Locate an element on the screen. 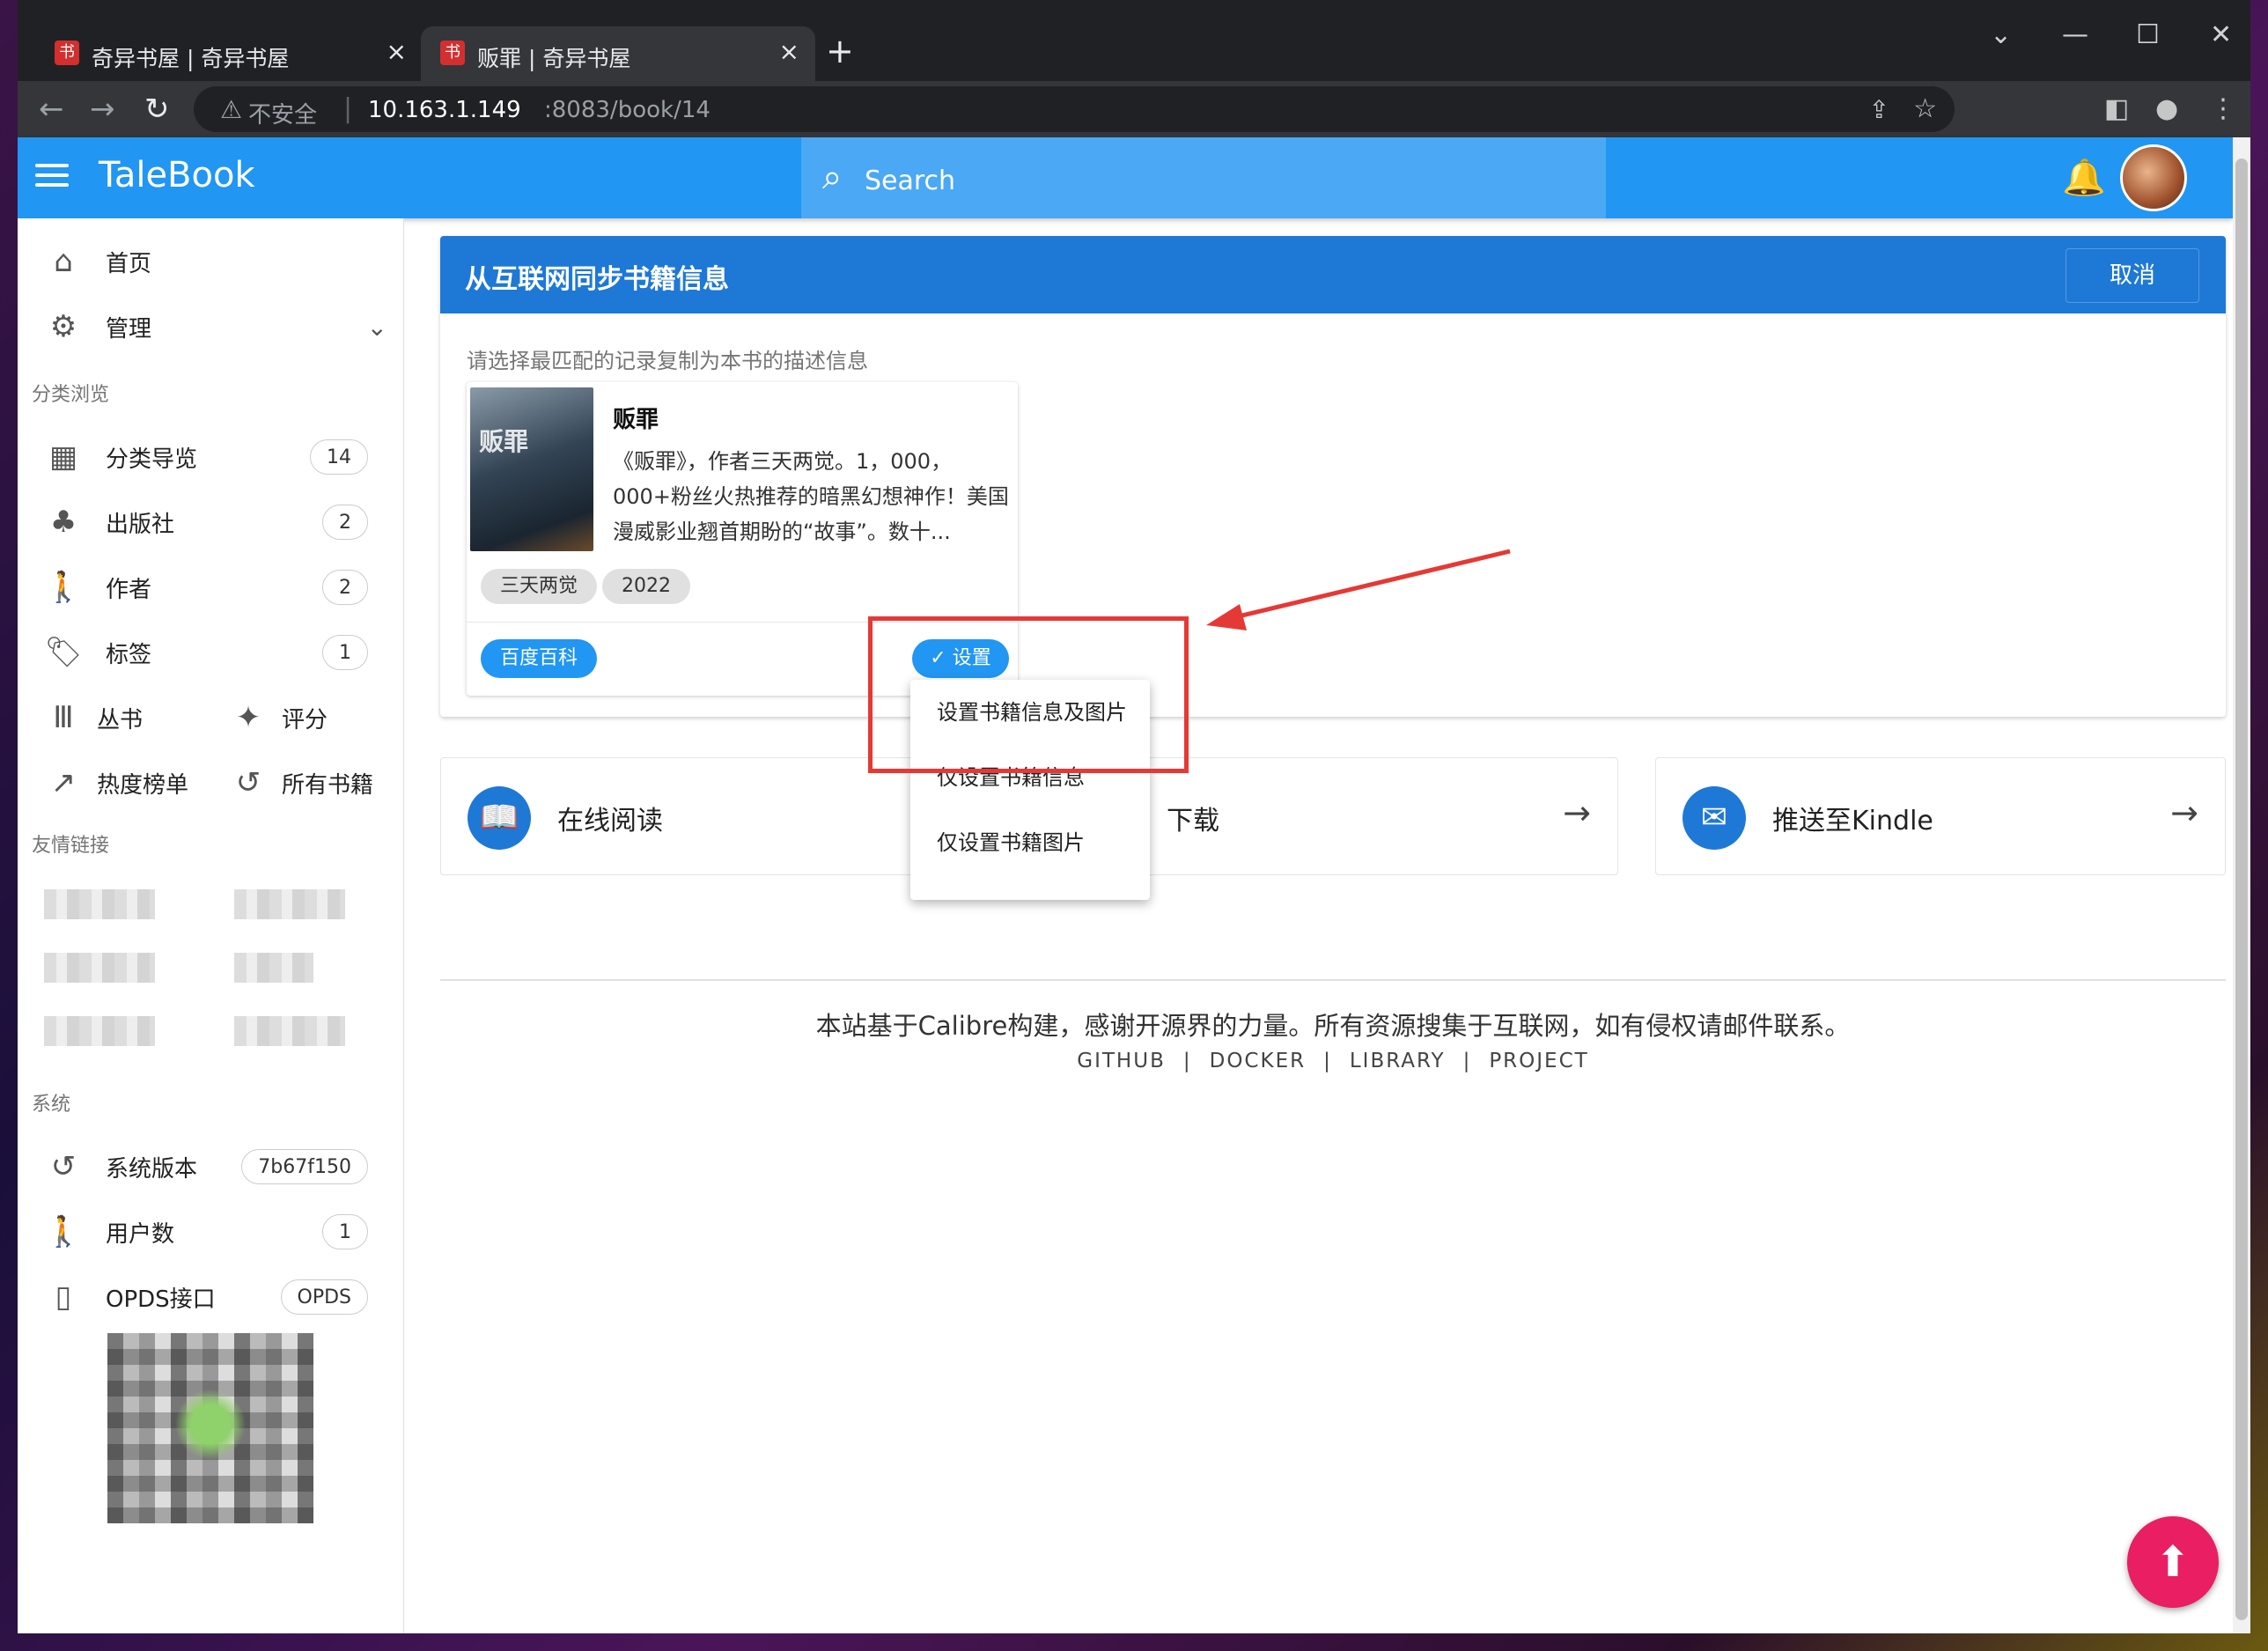 The image size is (2268, 1651). reload-icon: ↻ is located at coordinates (157, 109).